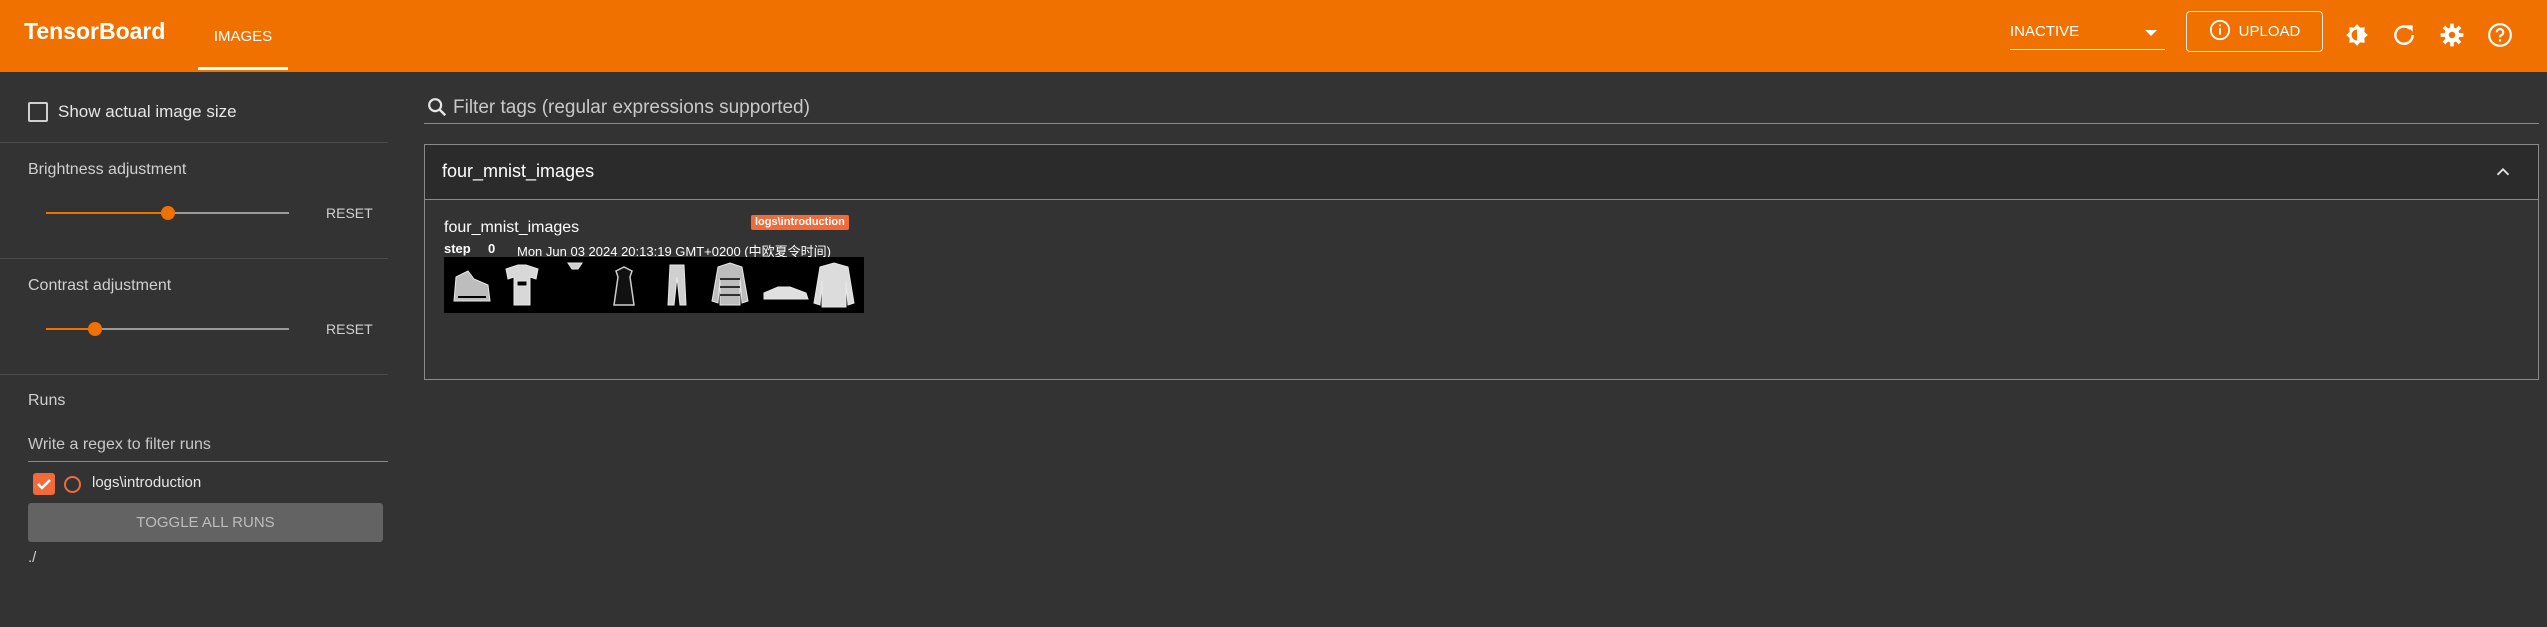 Image resolution: width=2547 pixels, height=627 pixels. Describe the element at coordinates (800, 222) in the screenshot. I see `run-badge: logs\introduction` at that location.